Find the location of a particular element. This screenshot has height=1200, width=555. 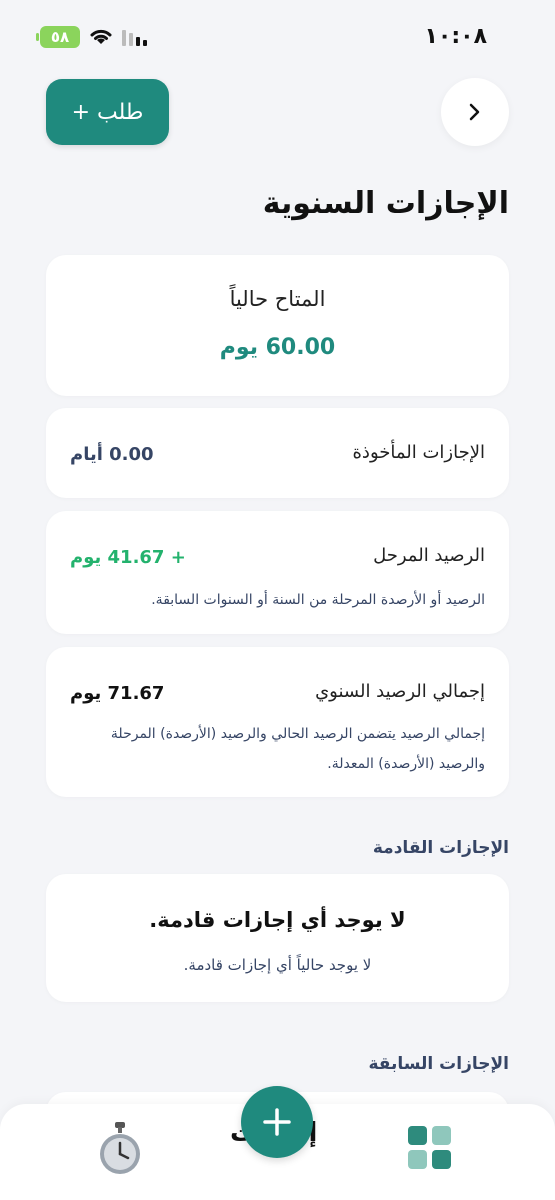

plus-icon is located at coordinates (277, 1122).